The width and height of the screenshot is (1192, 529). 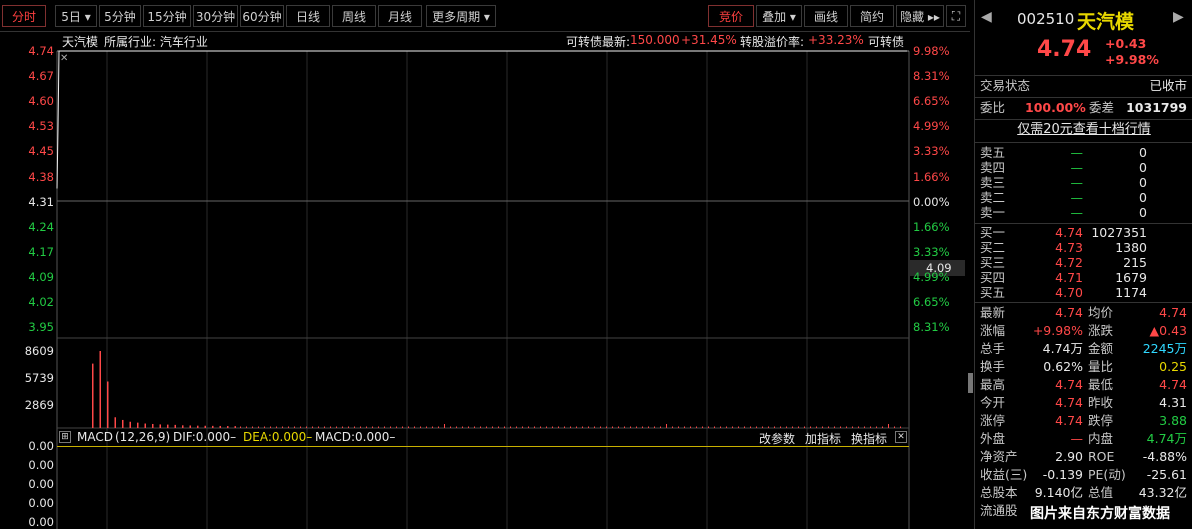 What do you see at coordinates (156, 42) in the screenshot?
I see `industry-label: 所属行业: 汽车行业` at bounding box center [156, 42].